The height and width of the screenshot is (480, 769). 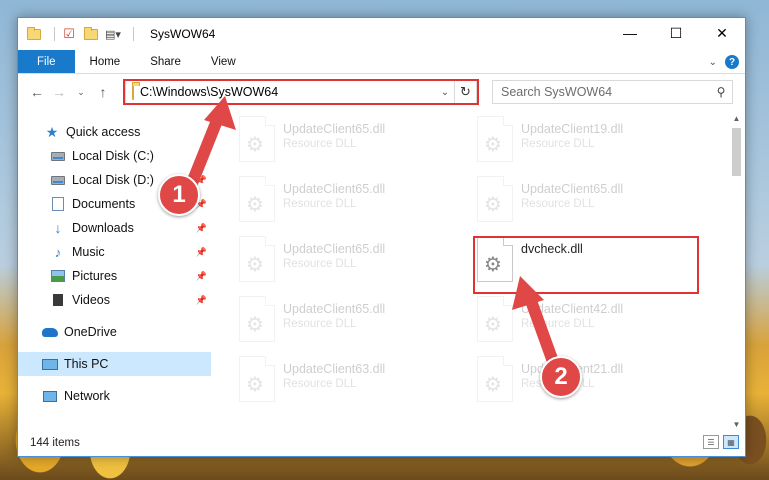 I want to click on sidebar-item-quick-access: ★ Quick access, so click(x=114, y=132).